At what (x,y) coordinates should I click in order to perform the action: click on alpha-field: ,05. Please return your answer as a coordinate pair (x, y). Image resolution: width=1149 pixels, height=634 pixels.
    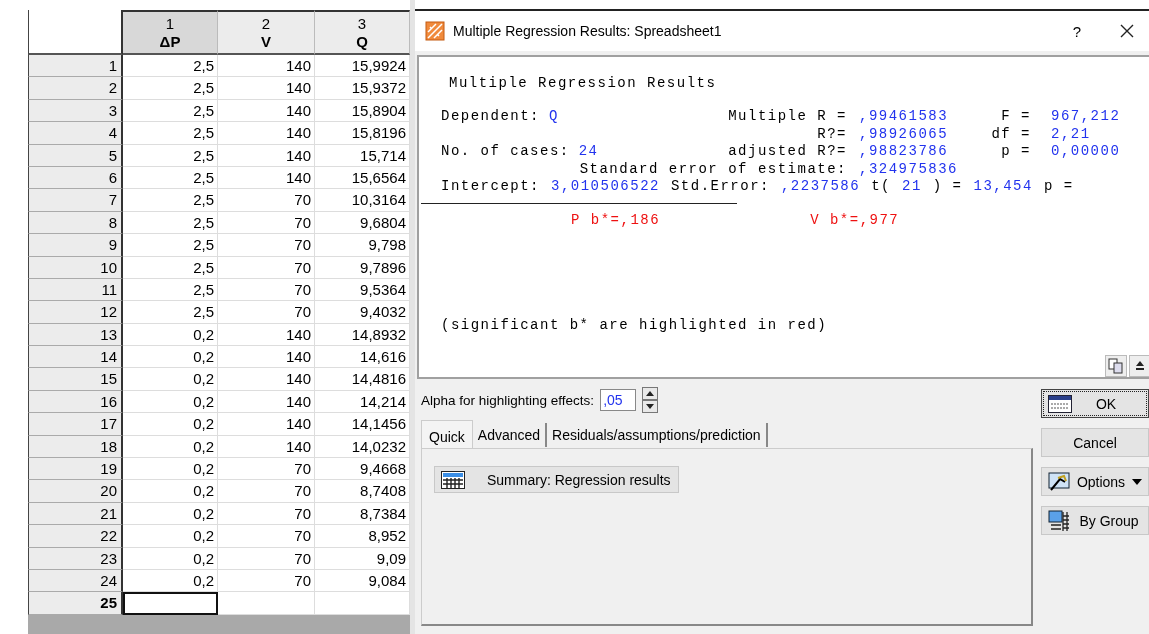
    Looking at the image, I should click on (618, 400).